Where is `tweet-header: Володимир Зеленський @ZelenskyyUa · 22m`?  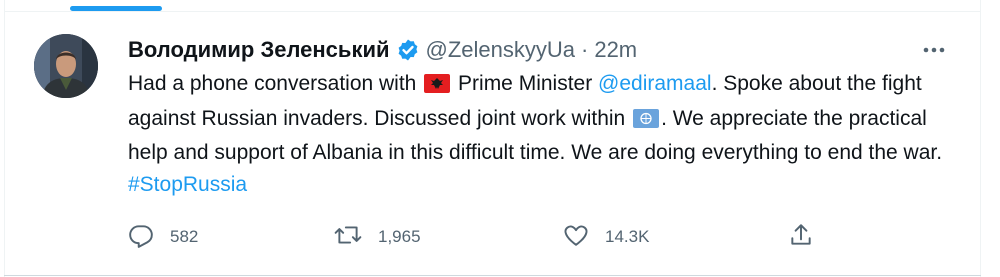
tweet-header: Володимир Зеленський @ZelenskyyUa · 22m is located at coordinates (382, 50).